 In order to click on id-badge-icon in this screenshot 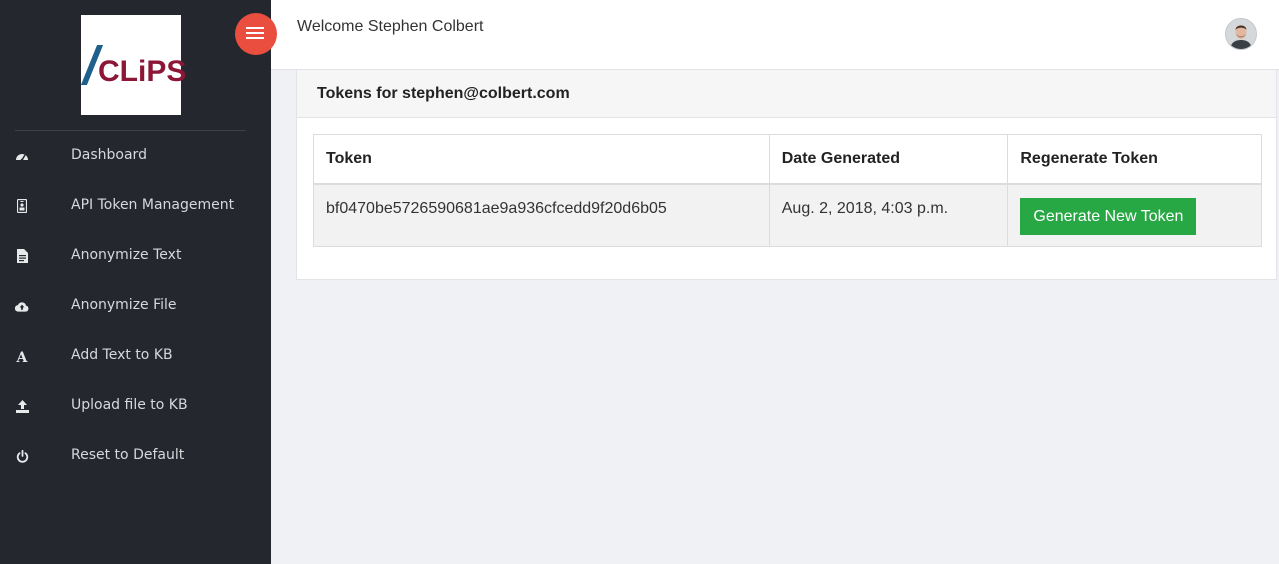, I will do `click(22, 206)`.